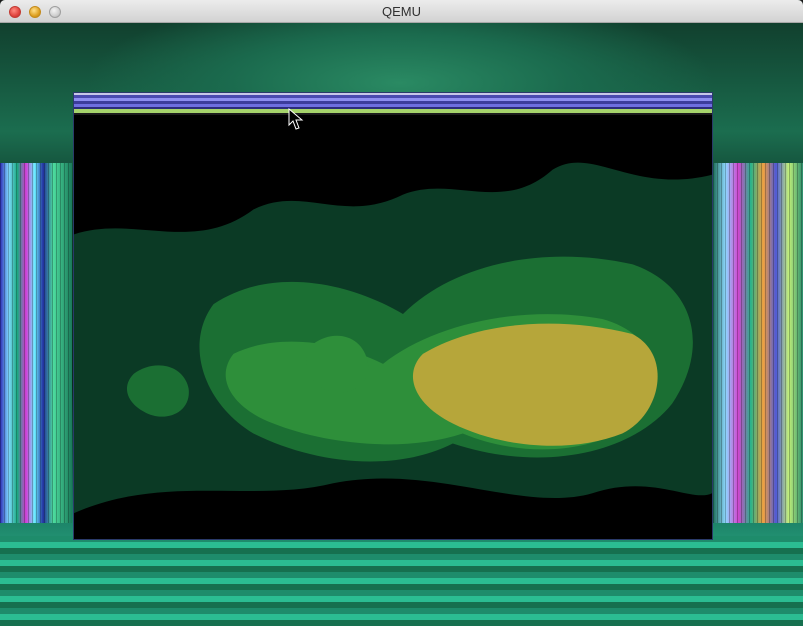 This screenshot has width=803, height=626. I want to click on window-title: QEMU, so click(401, 11).